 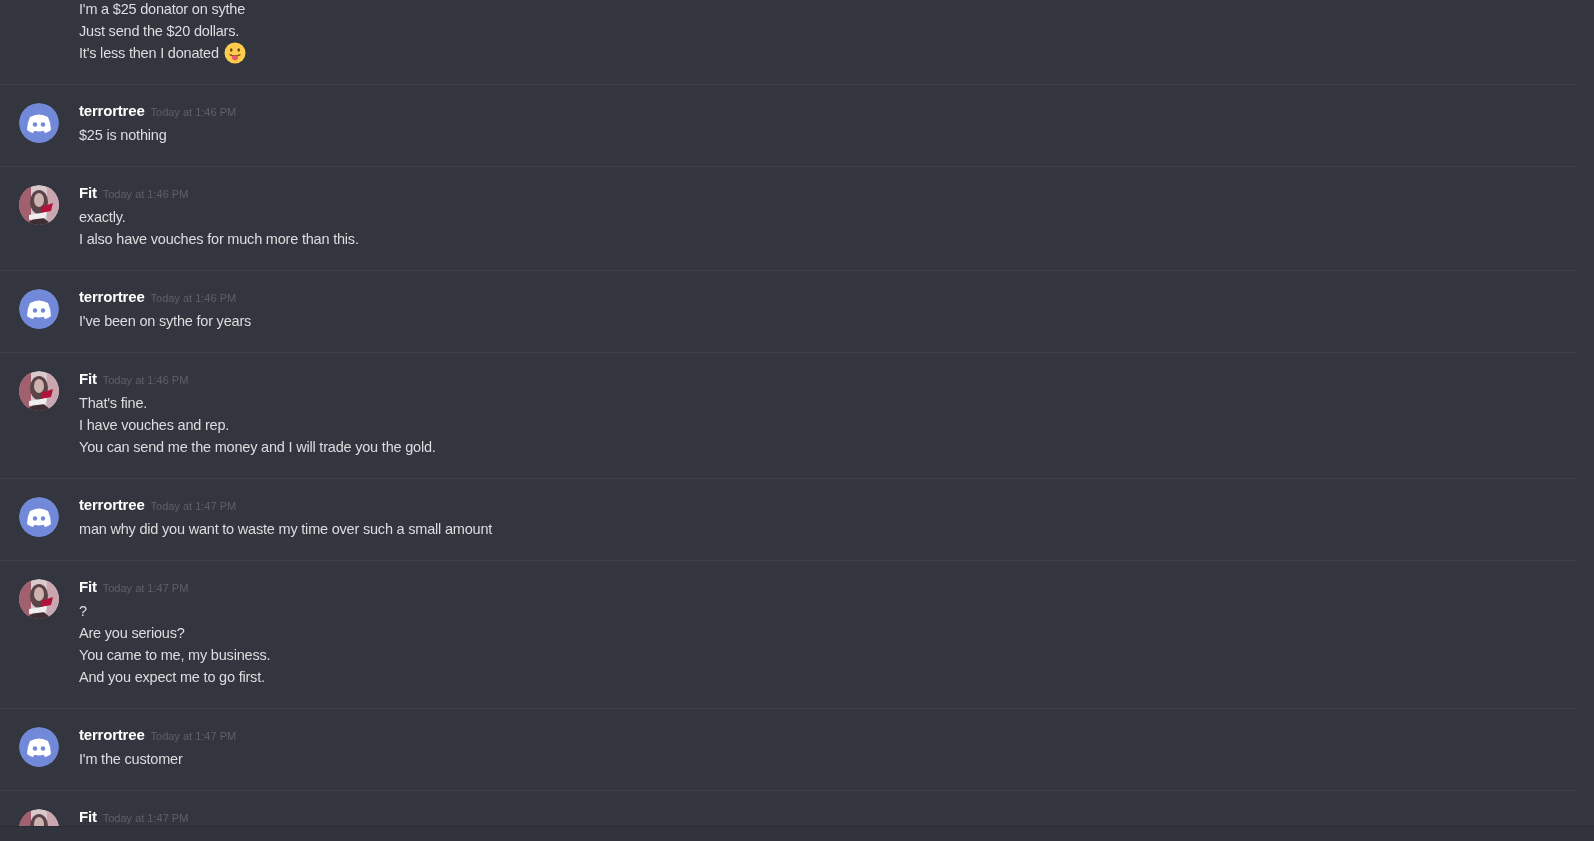 I want to click on message-text: I'm a $25 donator on sythe, so click(x=162, y=9).